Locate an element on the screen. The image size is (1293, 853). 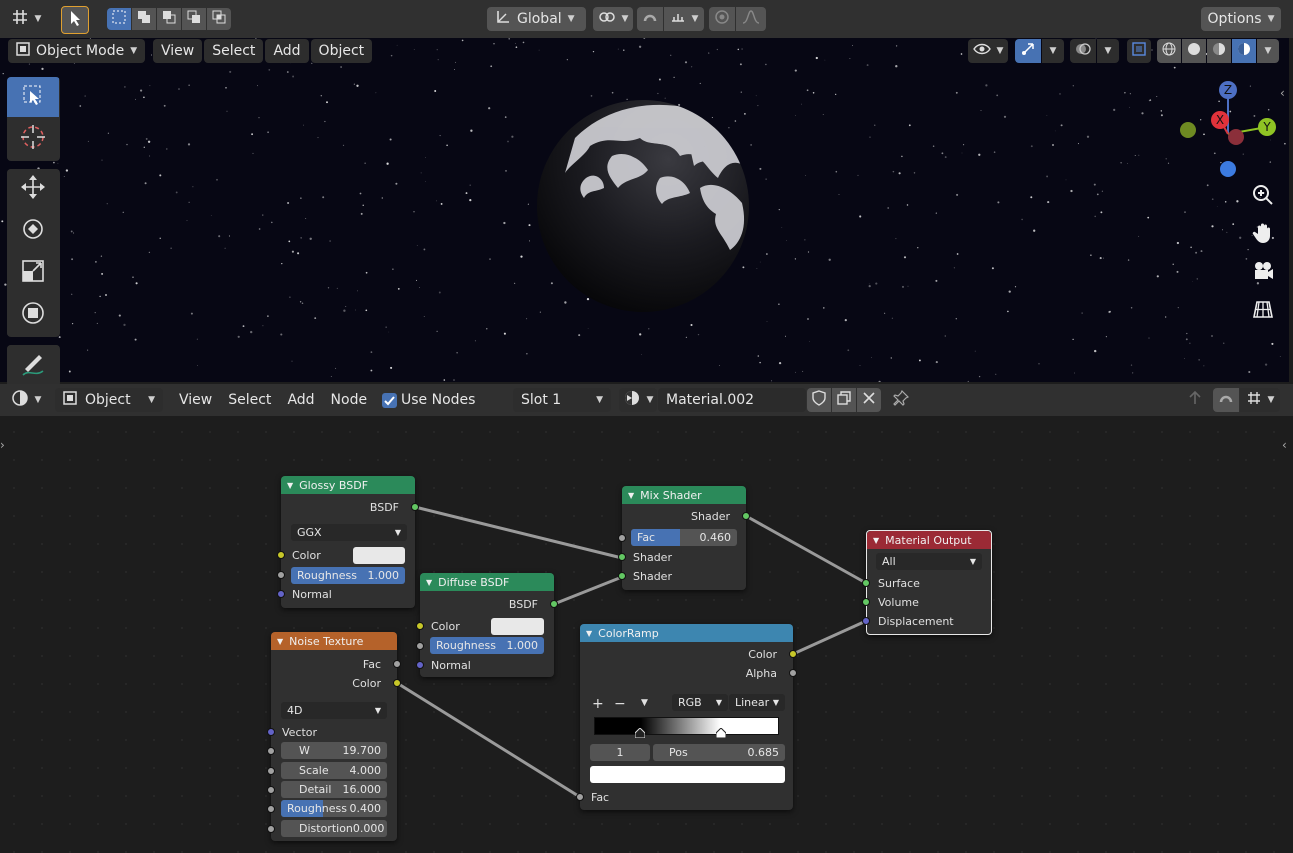
roughness-slider: Roughness 1.000 is located at coordinates (487, 645).